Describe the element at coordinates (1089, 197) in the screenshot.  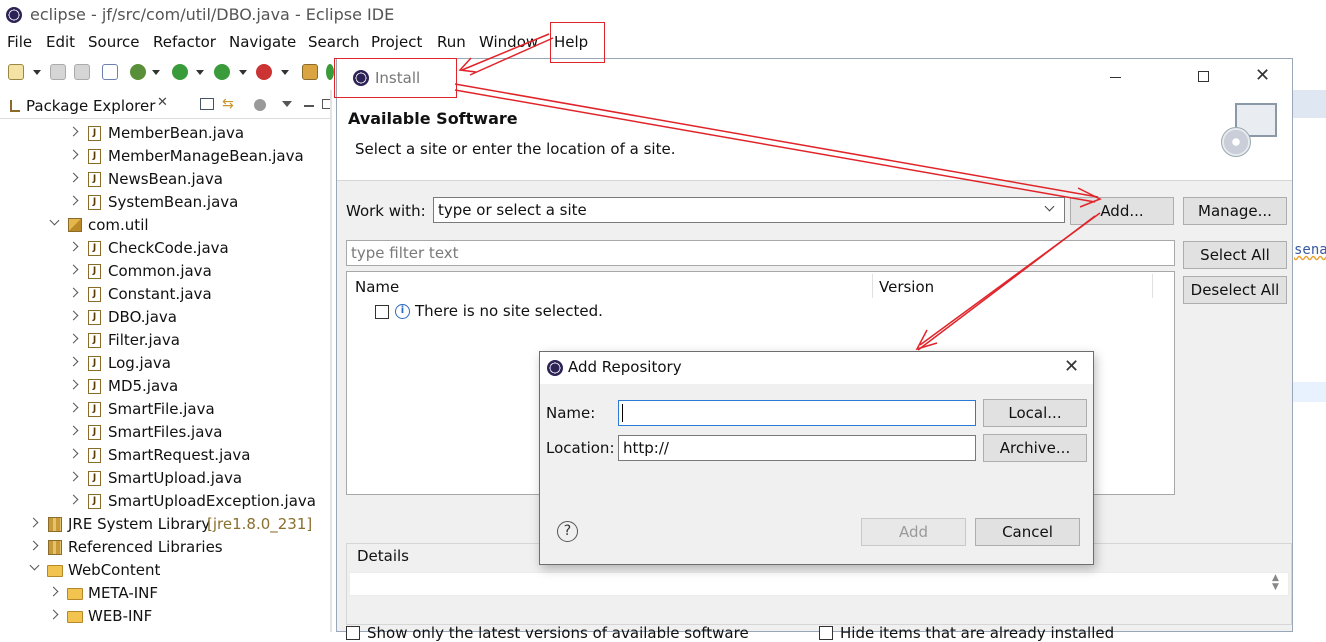
I see `arrow-head` at that location.